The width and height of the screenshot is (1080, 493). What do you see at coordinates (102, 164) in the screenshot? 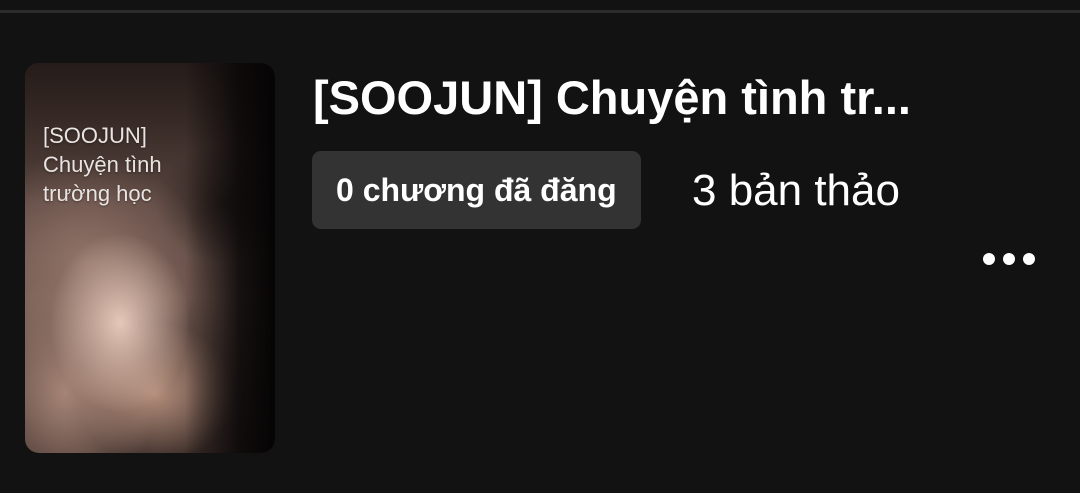
I see `cover-title-line-2: Chuyện tình` at bounding box center [102, 164].